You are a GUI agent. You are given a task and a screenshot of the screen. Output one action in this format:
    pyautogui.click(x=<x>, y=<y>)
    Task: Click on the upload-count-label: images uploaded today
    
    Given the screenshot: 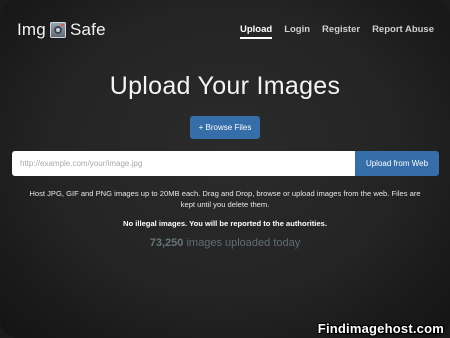 What is the action you would take?
    pyautogui.click(x=243, y=243)
    